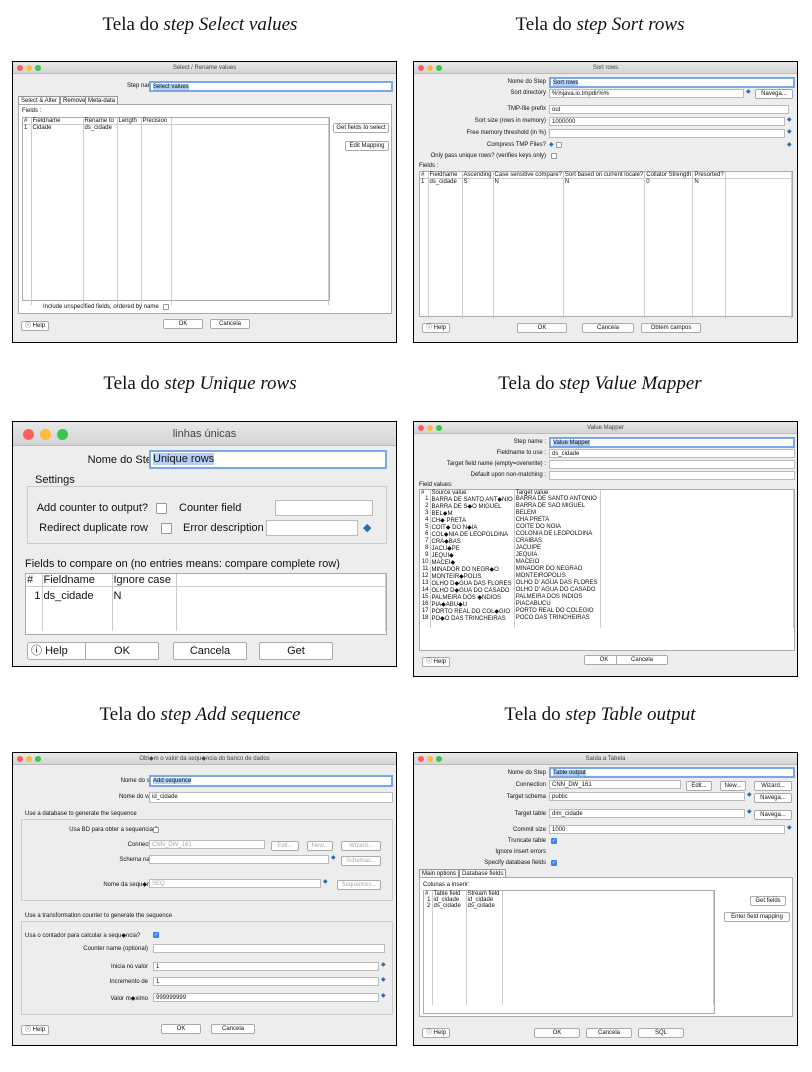 This screenshot has width=812, height=1072. Describe the element at coordinates (607, 555) in the screenshot. I see `table-row: 9 JEQUI◆ JEQUIA` at that location.